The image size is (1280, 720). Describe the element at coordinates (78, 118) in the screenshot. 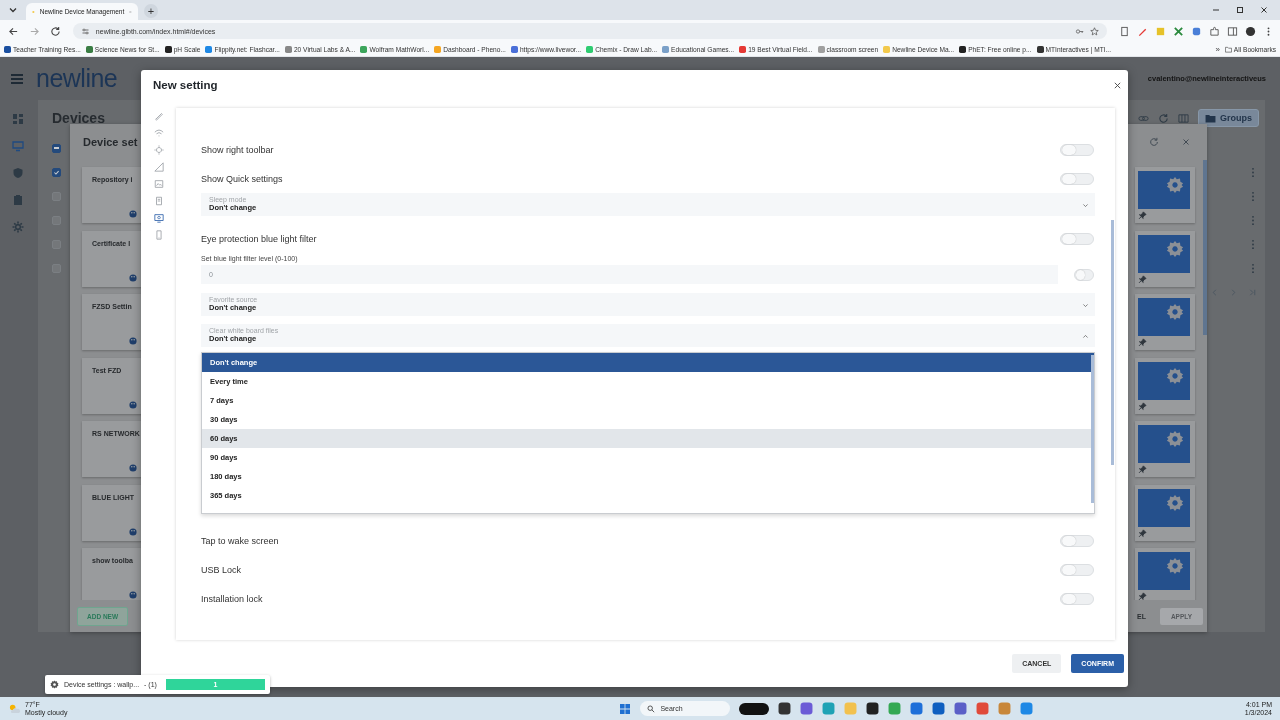

I see `page-title: Devices` at that location.